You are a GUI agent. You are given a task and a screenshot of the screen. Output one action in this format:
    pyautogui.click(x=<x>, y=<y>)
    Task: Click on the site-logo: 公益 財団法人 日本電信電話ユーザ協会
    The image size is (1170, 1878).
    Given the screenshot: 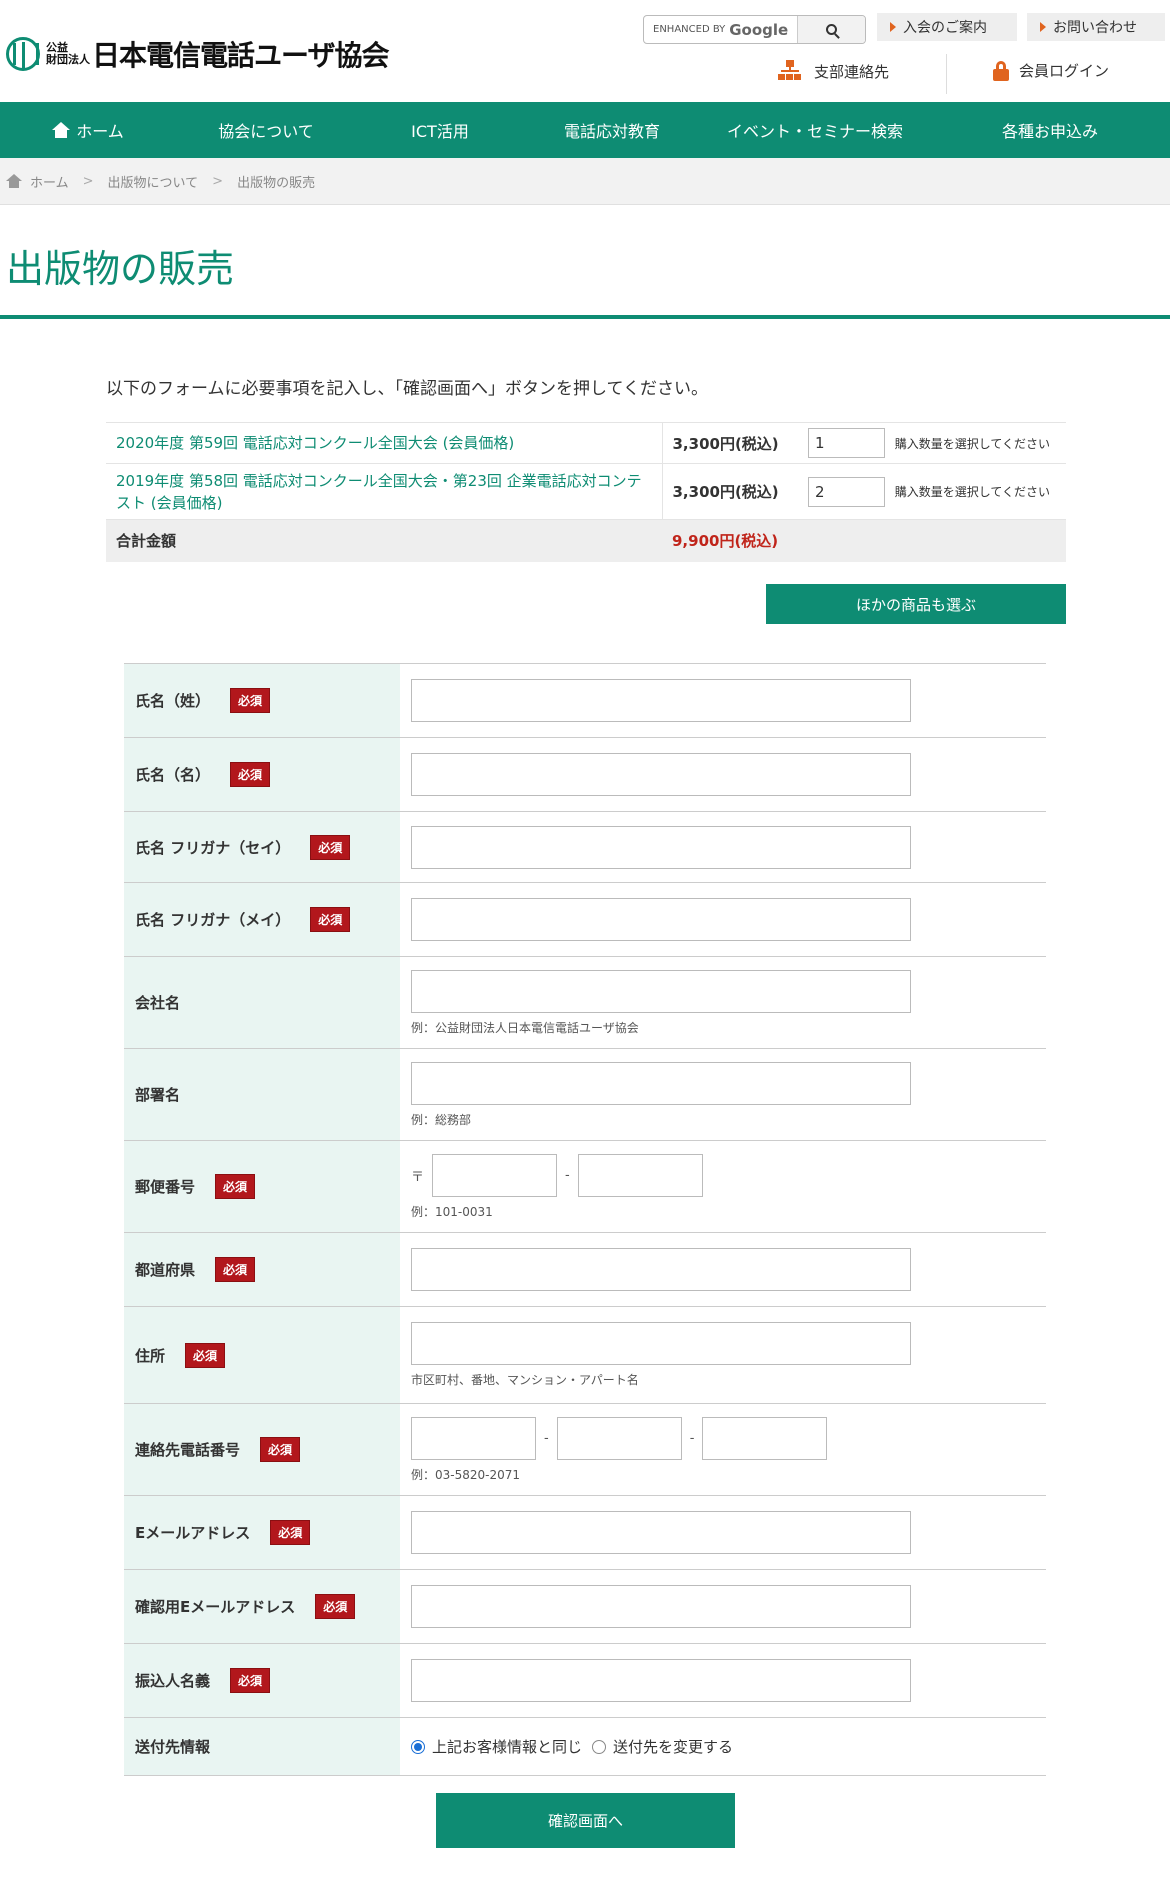 What is the action you would take?
    pyautogui.click(x=197, y=54)
    